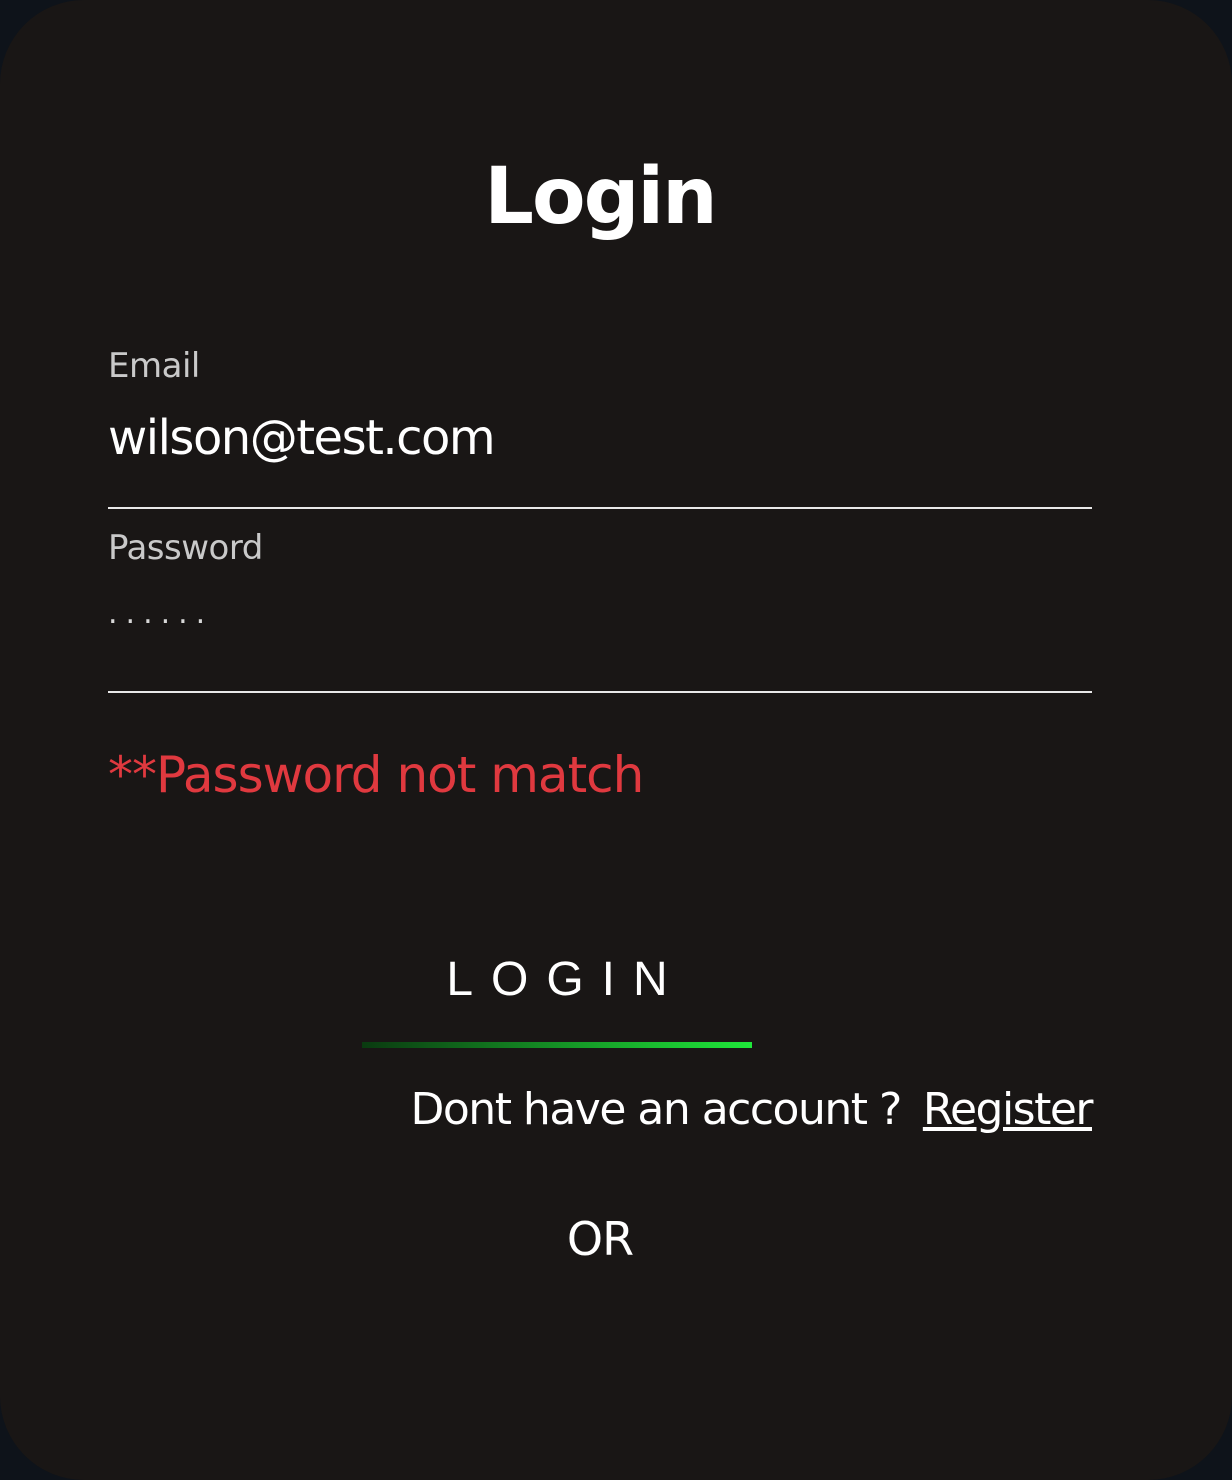  I want to click on email-field: wilson@test.com, so click(302, 438).